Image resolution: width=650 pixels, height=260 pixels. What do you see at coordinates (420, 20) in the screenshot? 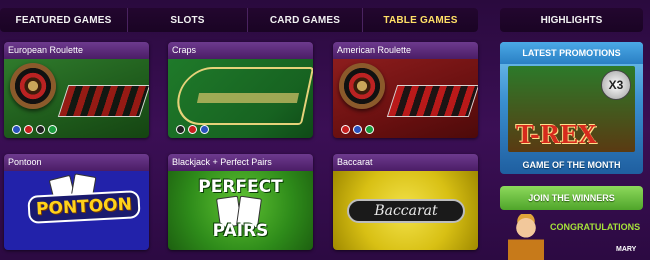
I see `nav-tab-table-games: TABLE GAMES` at bounding box center [420, 20].